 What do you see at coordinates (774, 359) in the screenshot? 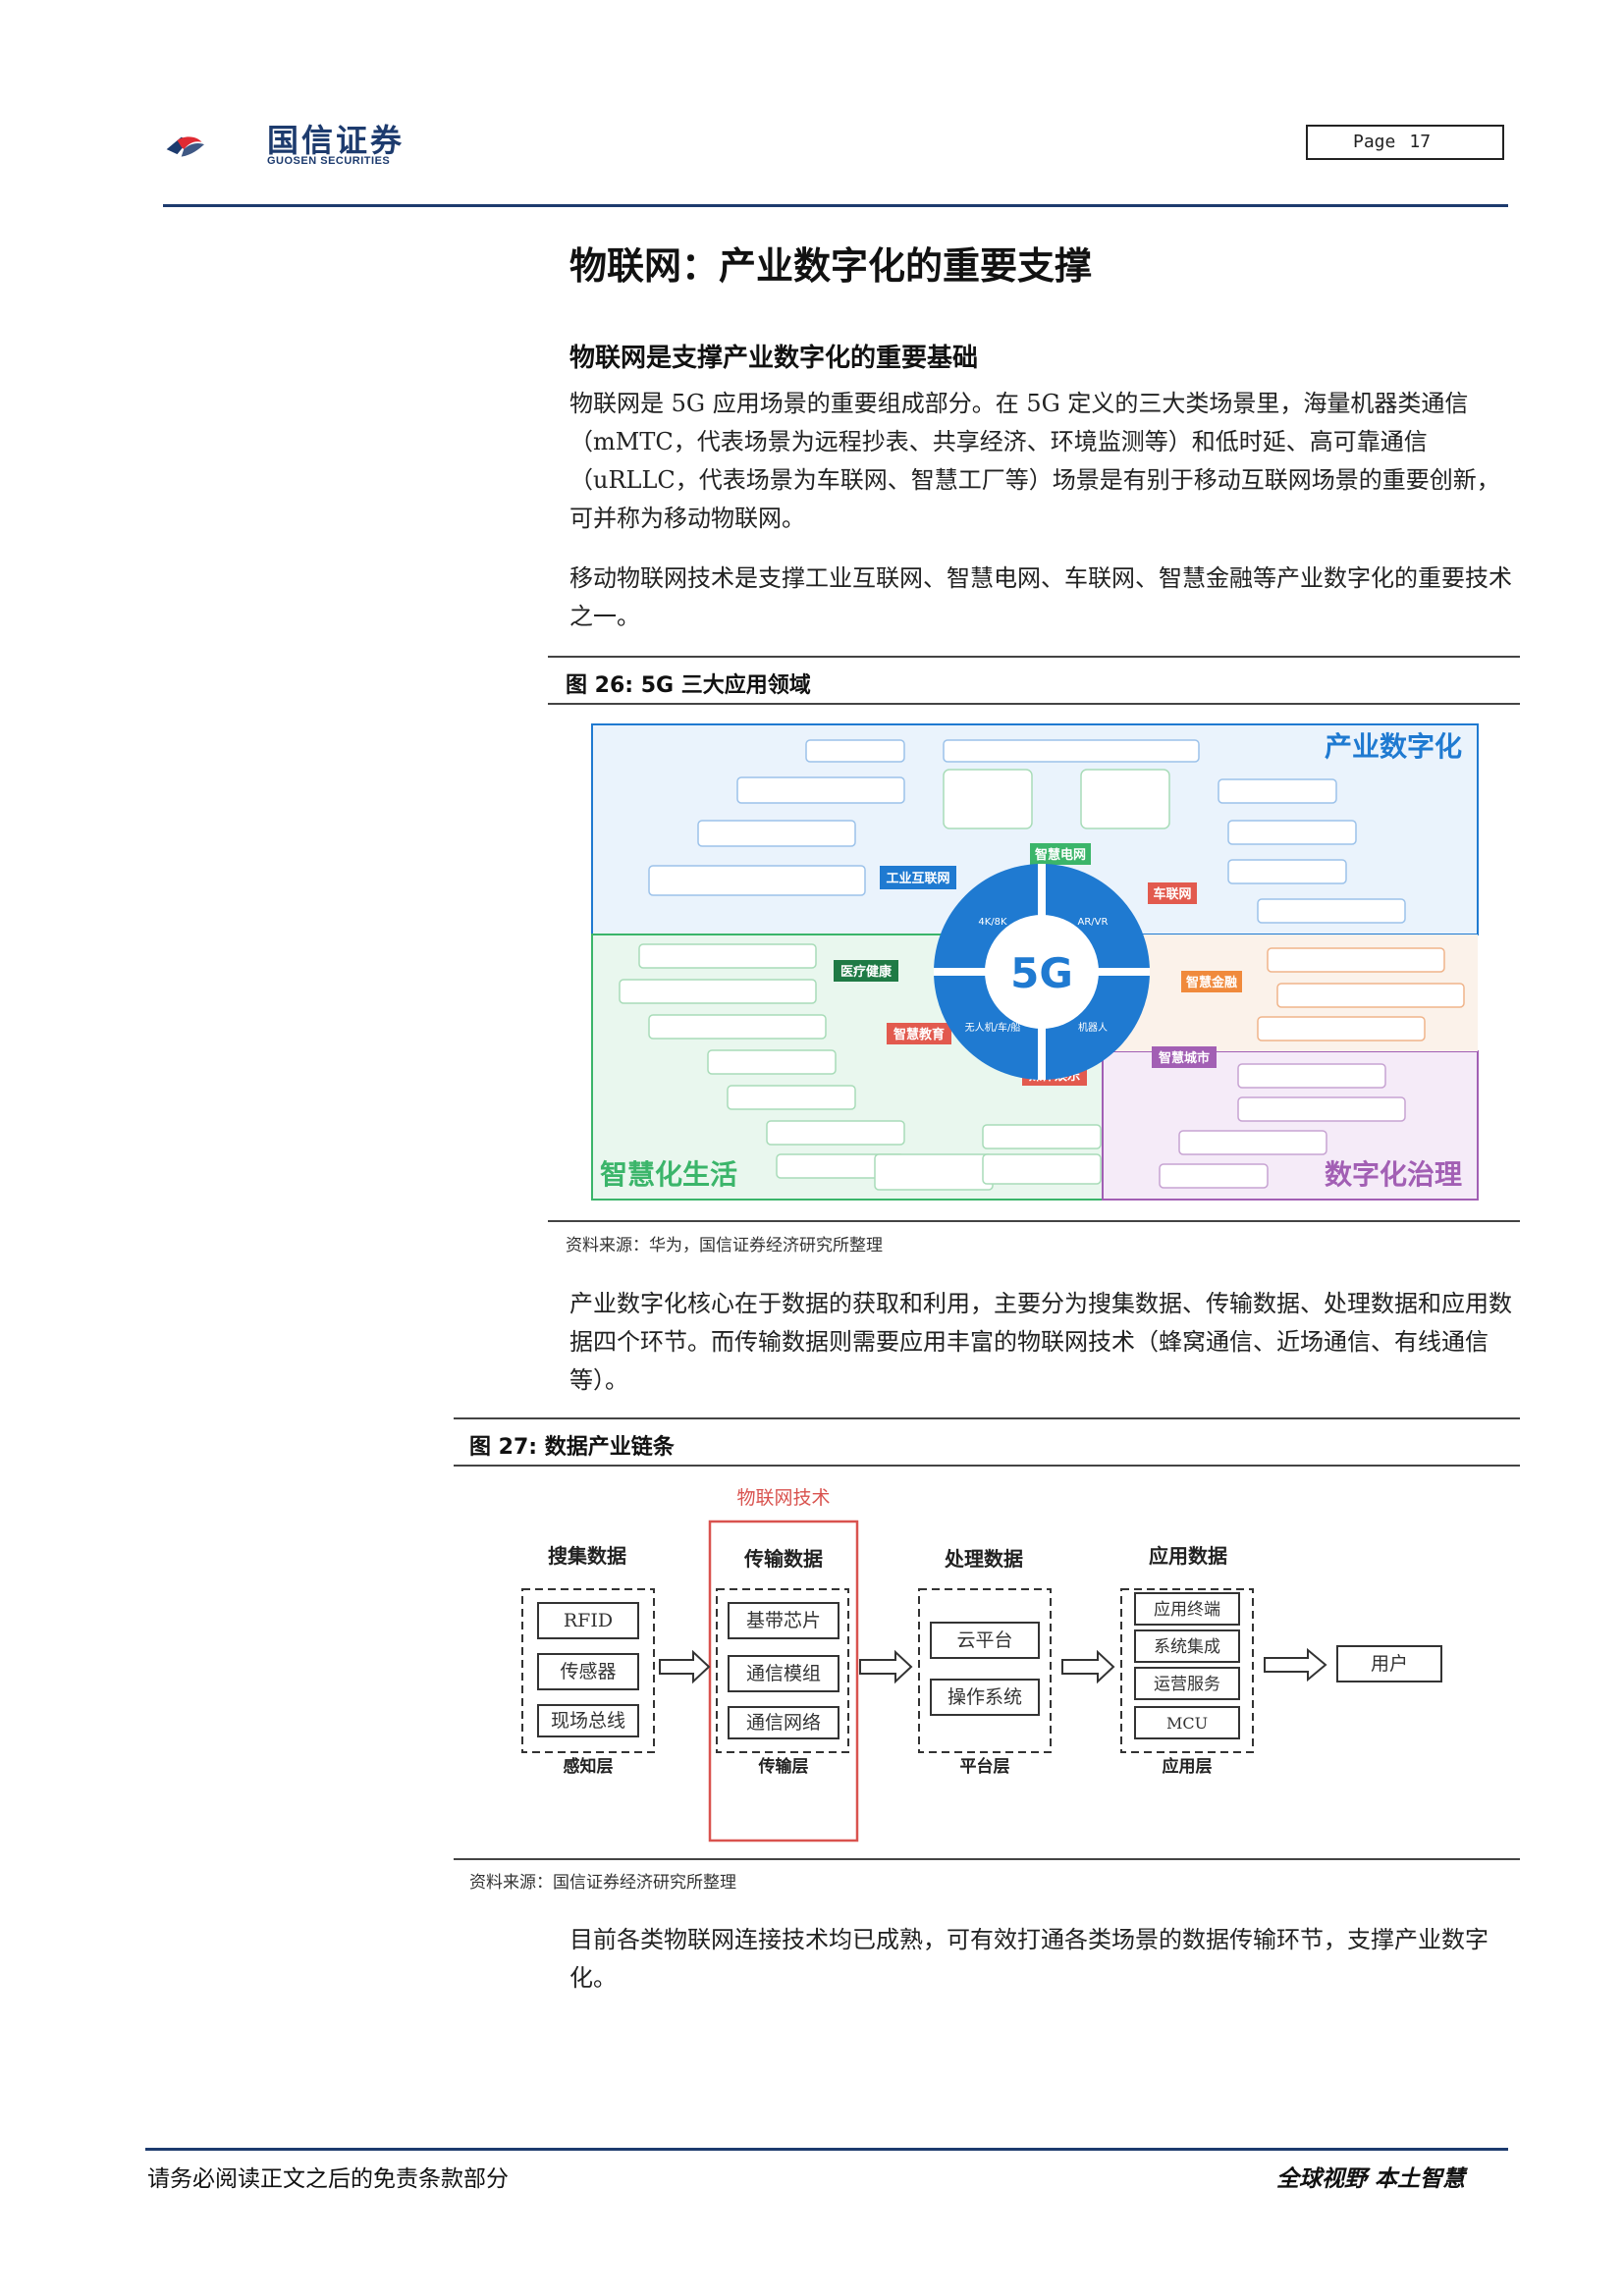
I see `section-subtitle: 物联网是支撑产业数字化的重要基础` at bounding box center [774, 359].